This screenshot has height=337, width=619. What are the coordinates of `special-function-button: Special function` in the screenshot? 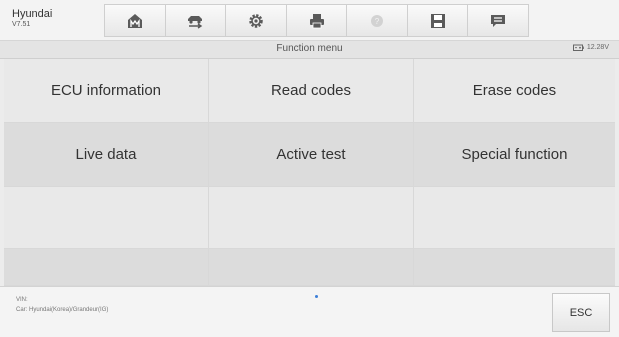 It's located at (514, 155).